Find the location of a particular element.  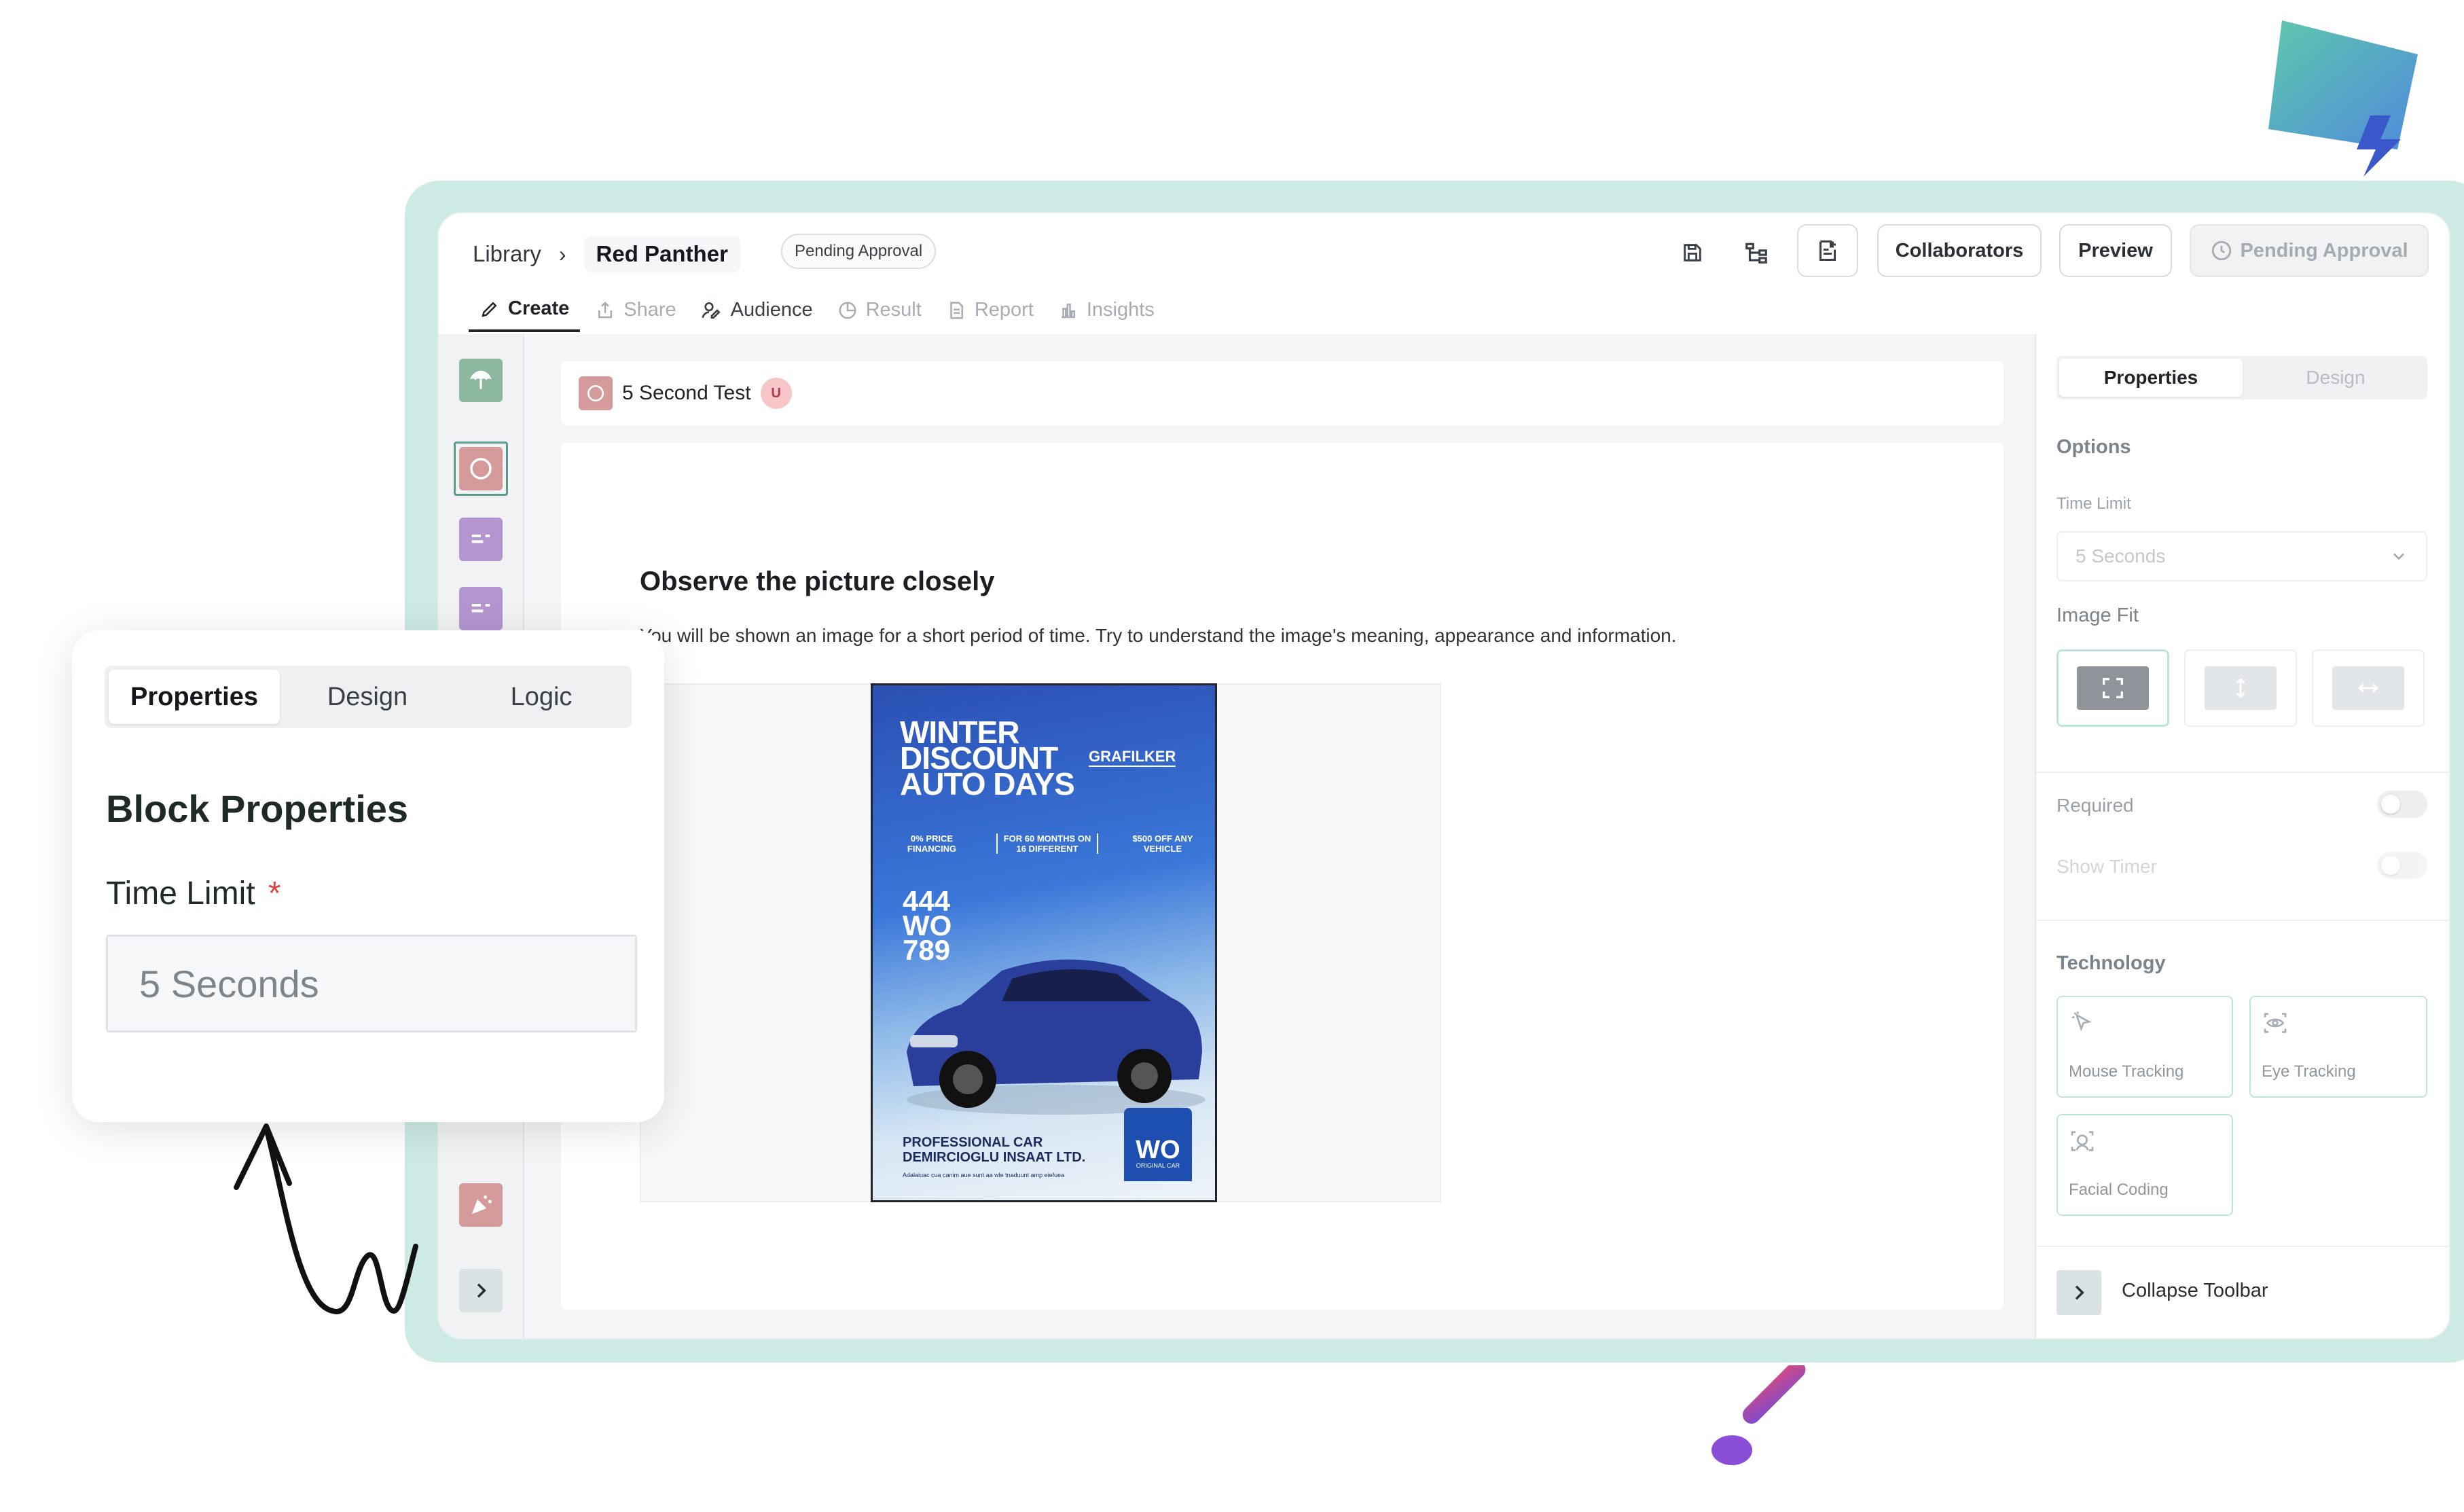

poster-title: WINTER DISCOUNT AUTO DAYS is located at coordinates (987, 758).